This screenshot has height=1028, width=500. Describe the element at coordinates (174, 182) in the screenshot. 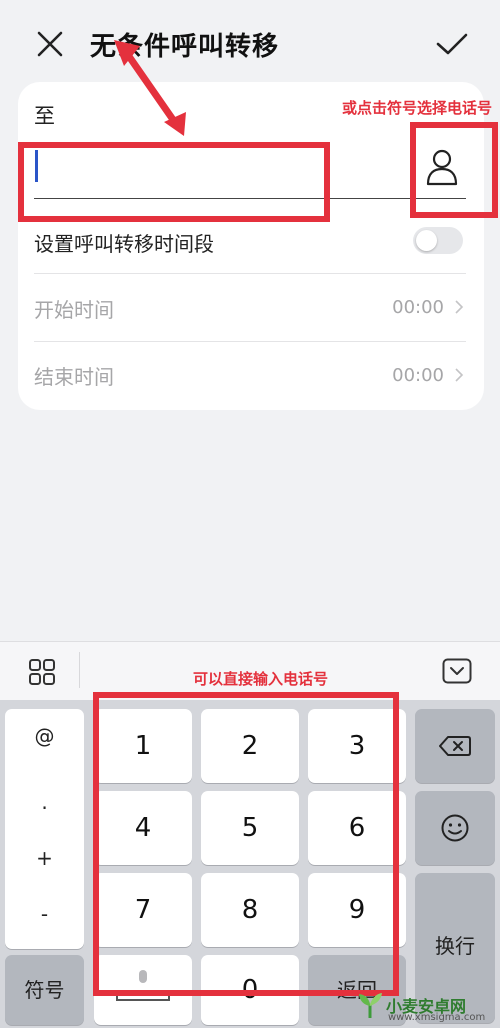

I see `input-highlight-box` at that location.